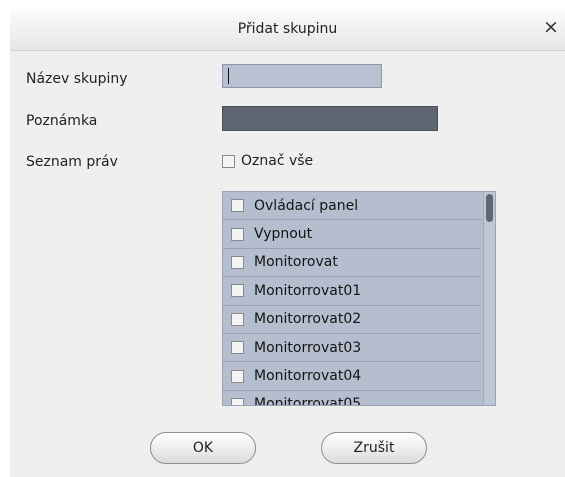  I want to click on rights-list-item: Monitorrovat01, so click(352, 291).